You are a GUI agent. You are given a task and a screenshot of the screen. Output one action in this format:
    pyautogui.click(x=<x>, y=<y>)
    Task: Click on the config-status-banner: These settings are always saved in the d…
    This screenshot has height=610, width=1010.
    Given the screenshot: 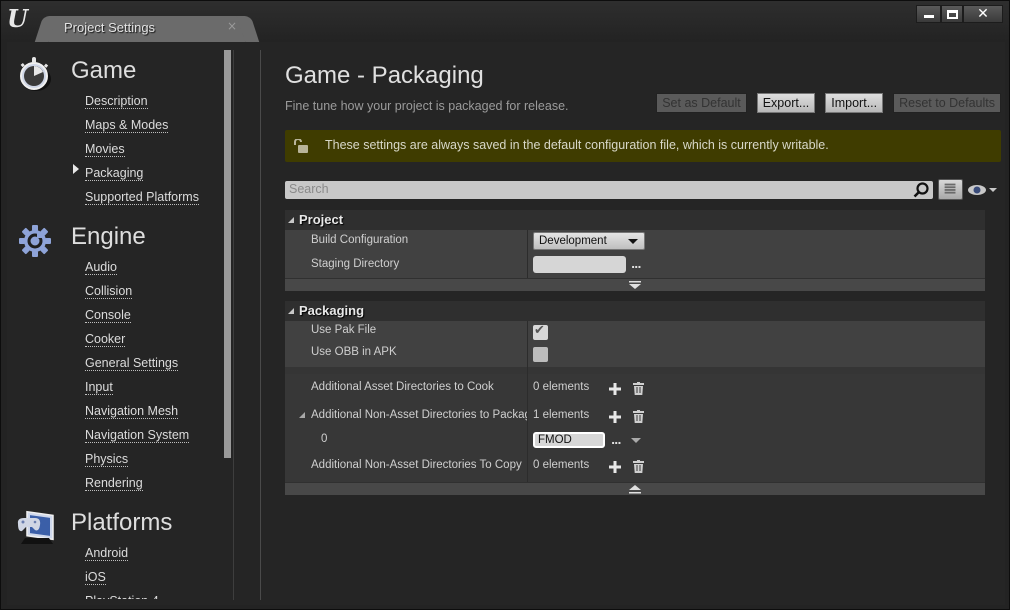 What is the action you would take?
    pyautogui.click(x=643, y=146)
    